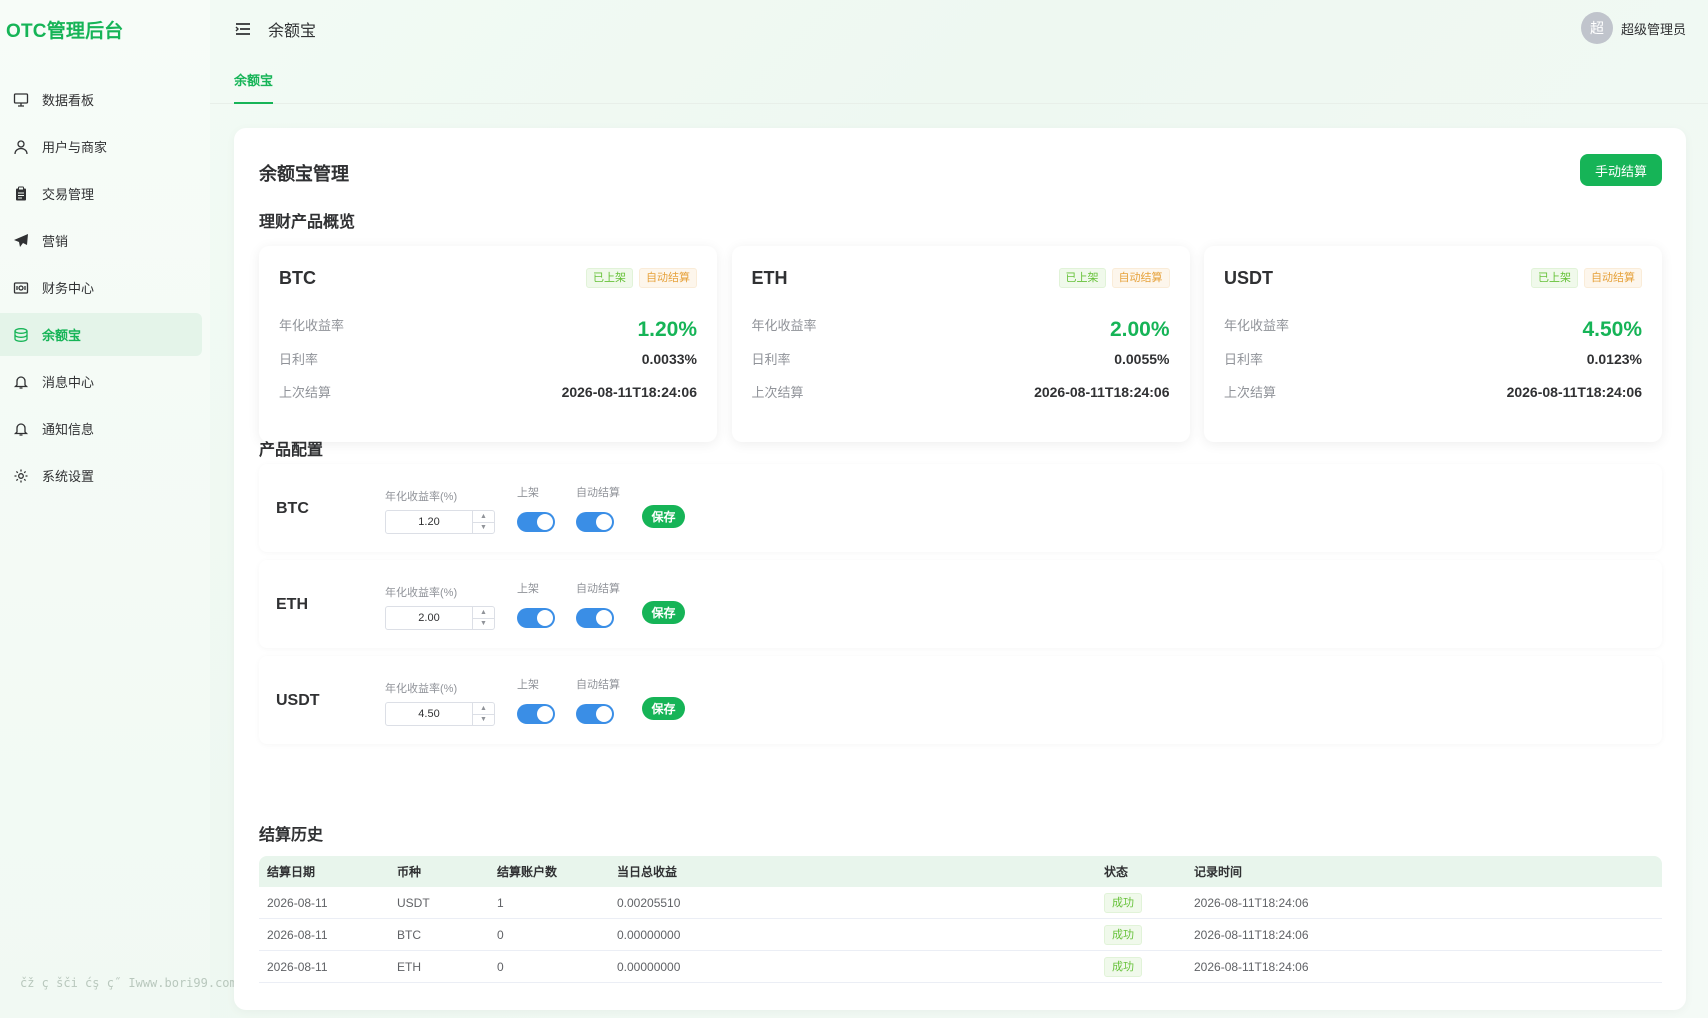 This screenshot has height=1018, width=1708. I want to click on listed-label: 上架, so click(528, 589).